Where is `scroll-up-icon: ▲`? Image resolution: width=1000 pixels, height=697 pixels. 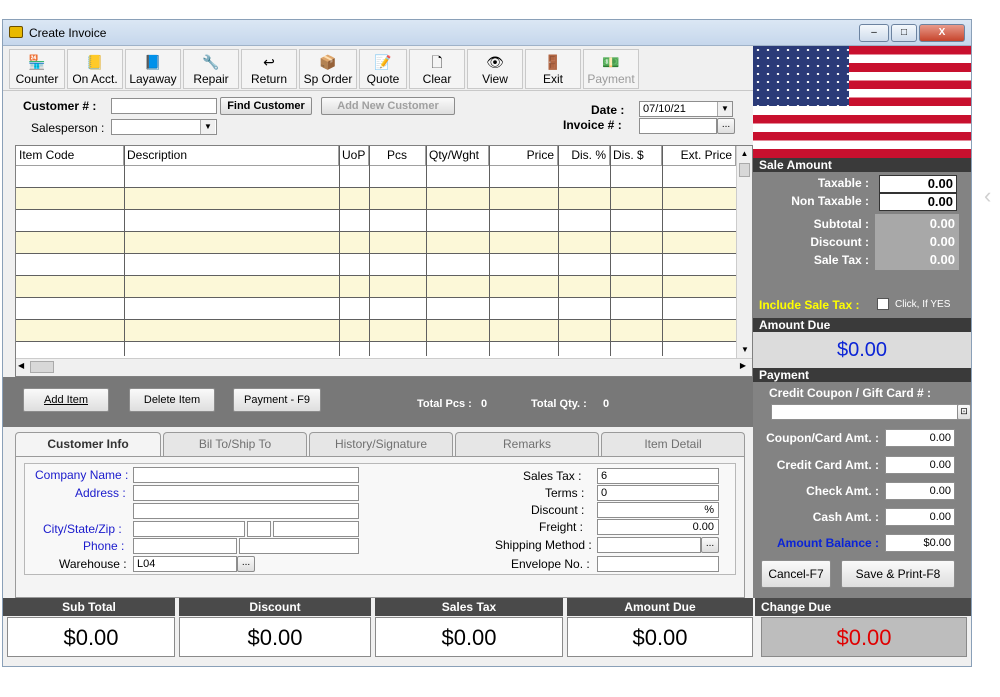
scroll-up-icon: ▲ is located at coordinates (744, 154).